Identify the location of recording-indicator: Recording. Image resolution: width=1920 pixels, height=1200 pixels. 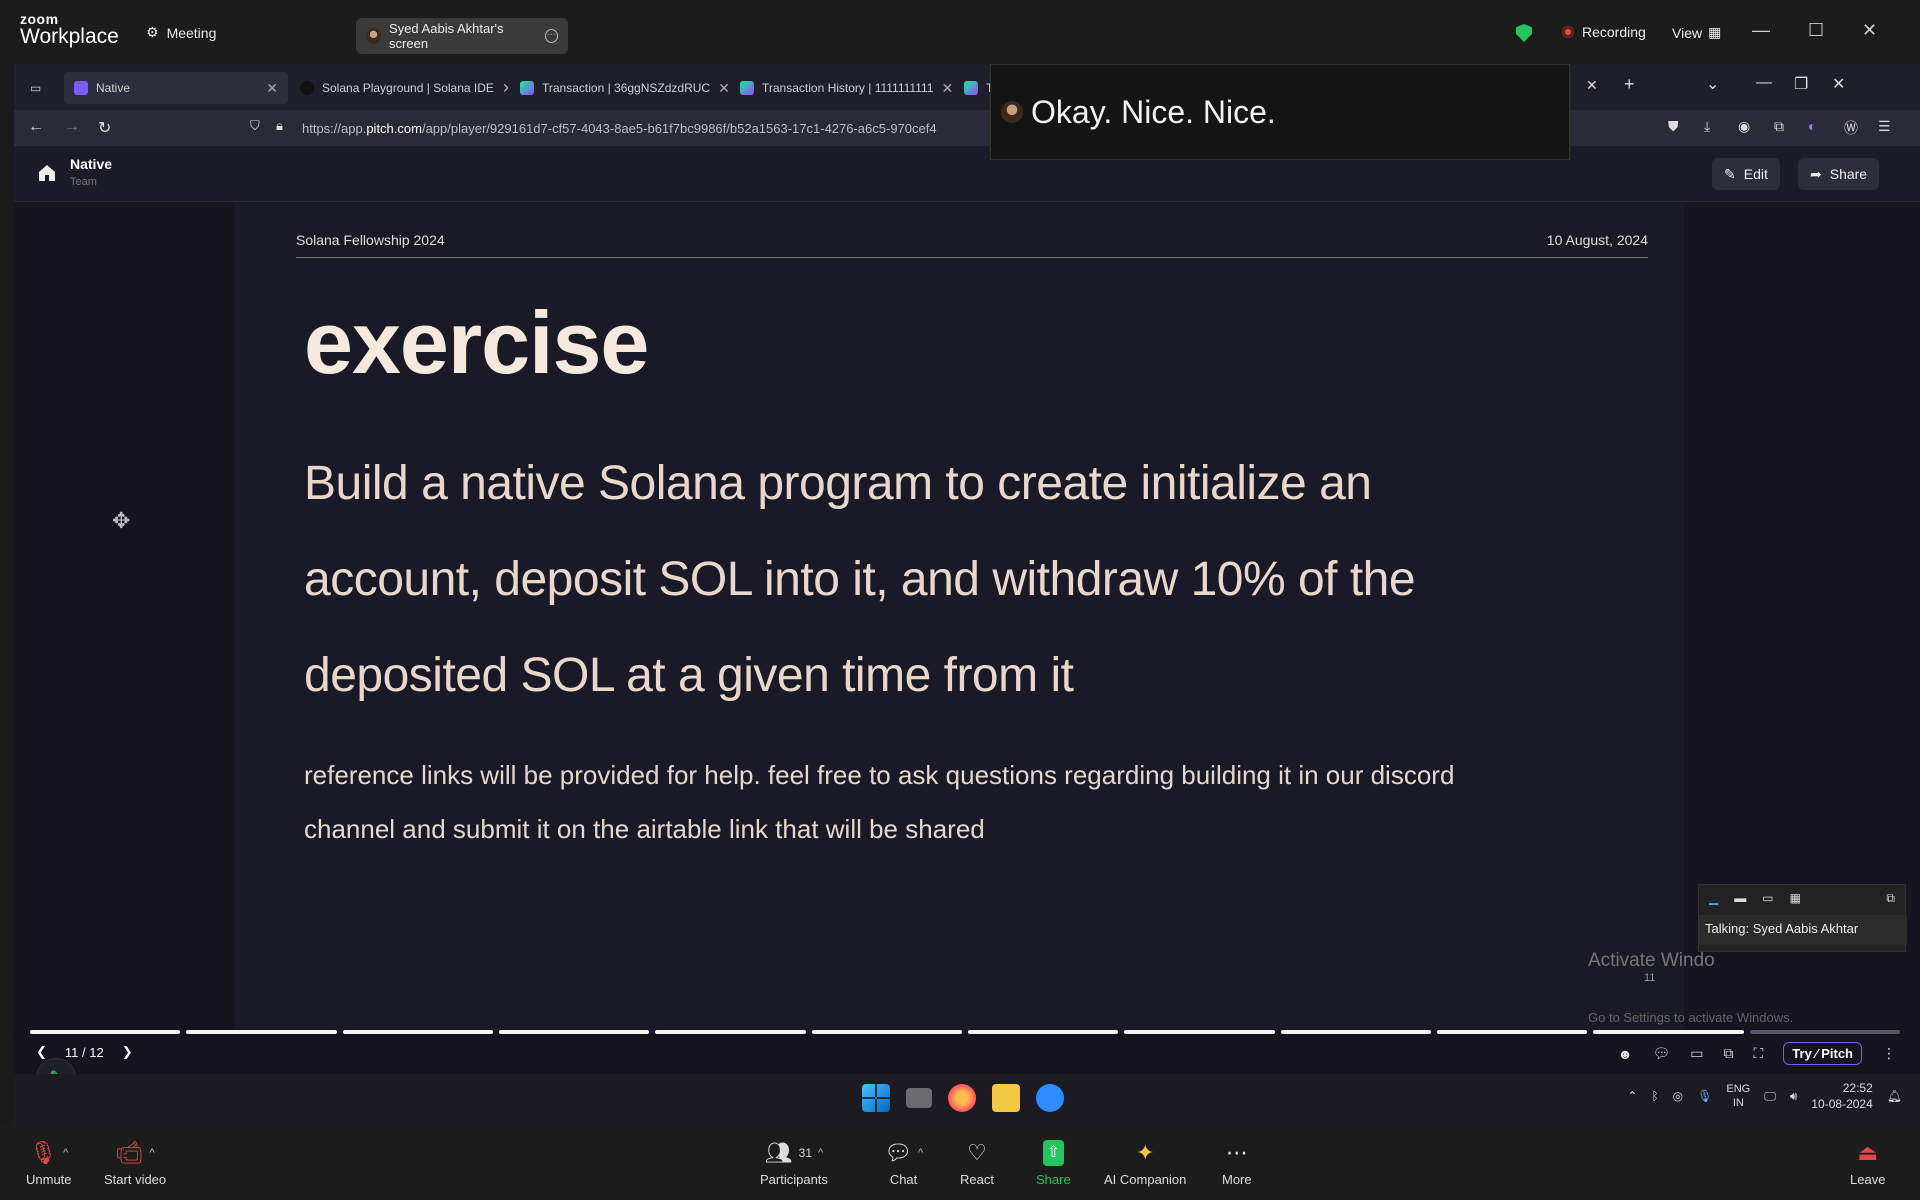
(1604, 32).